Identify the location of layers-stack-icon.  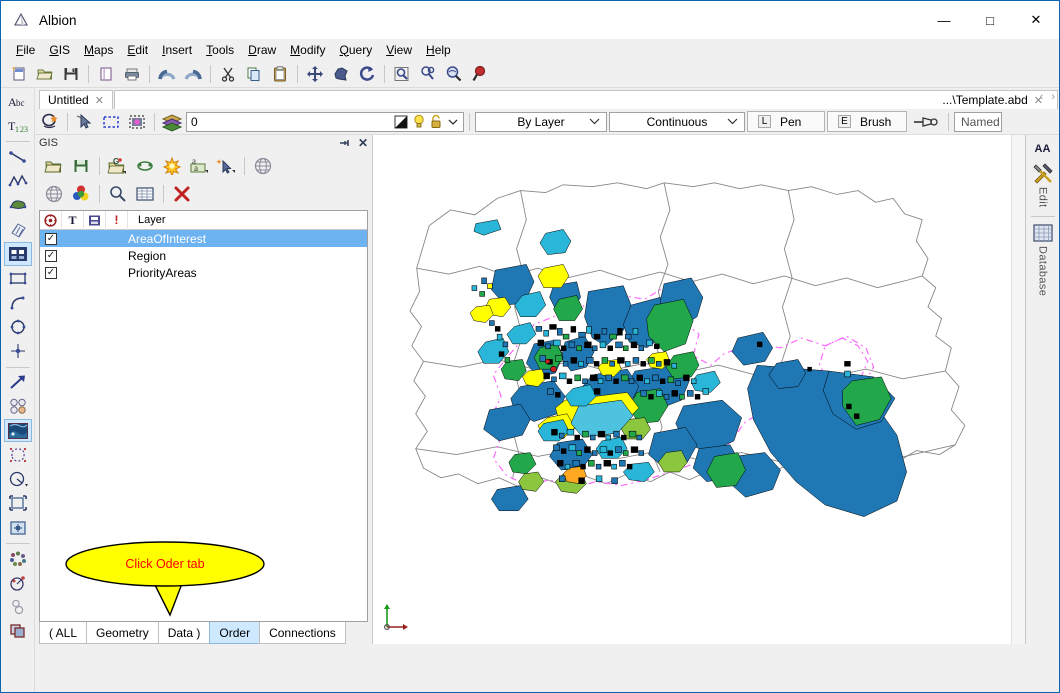
(172, 122).